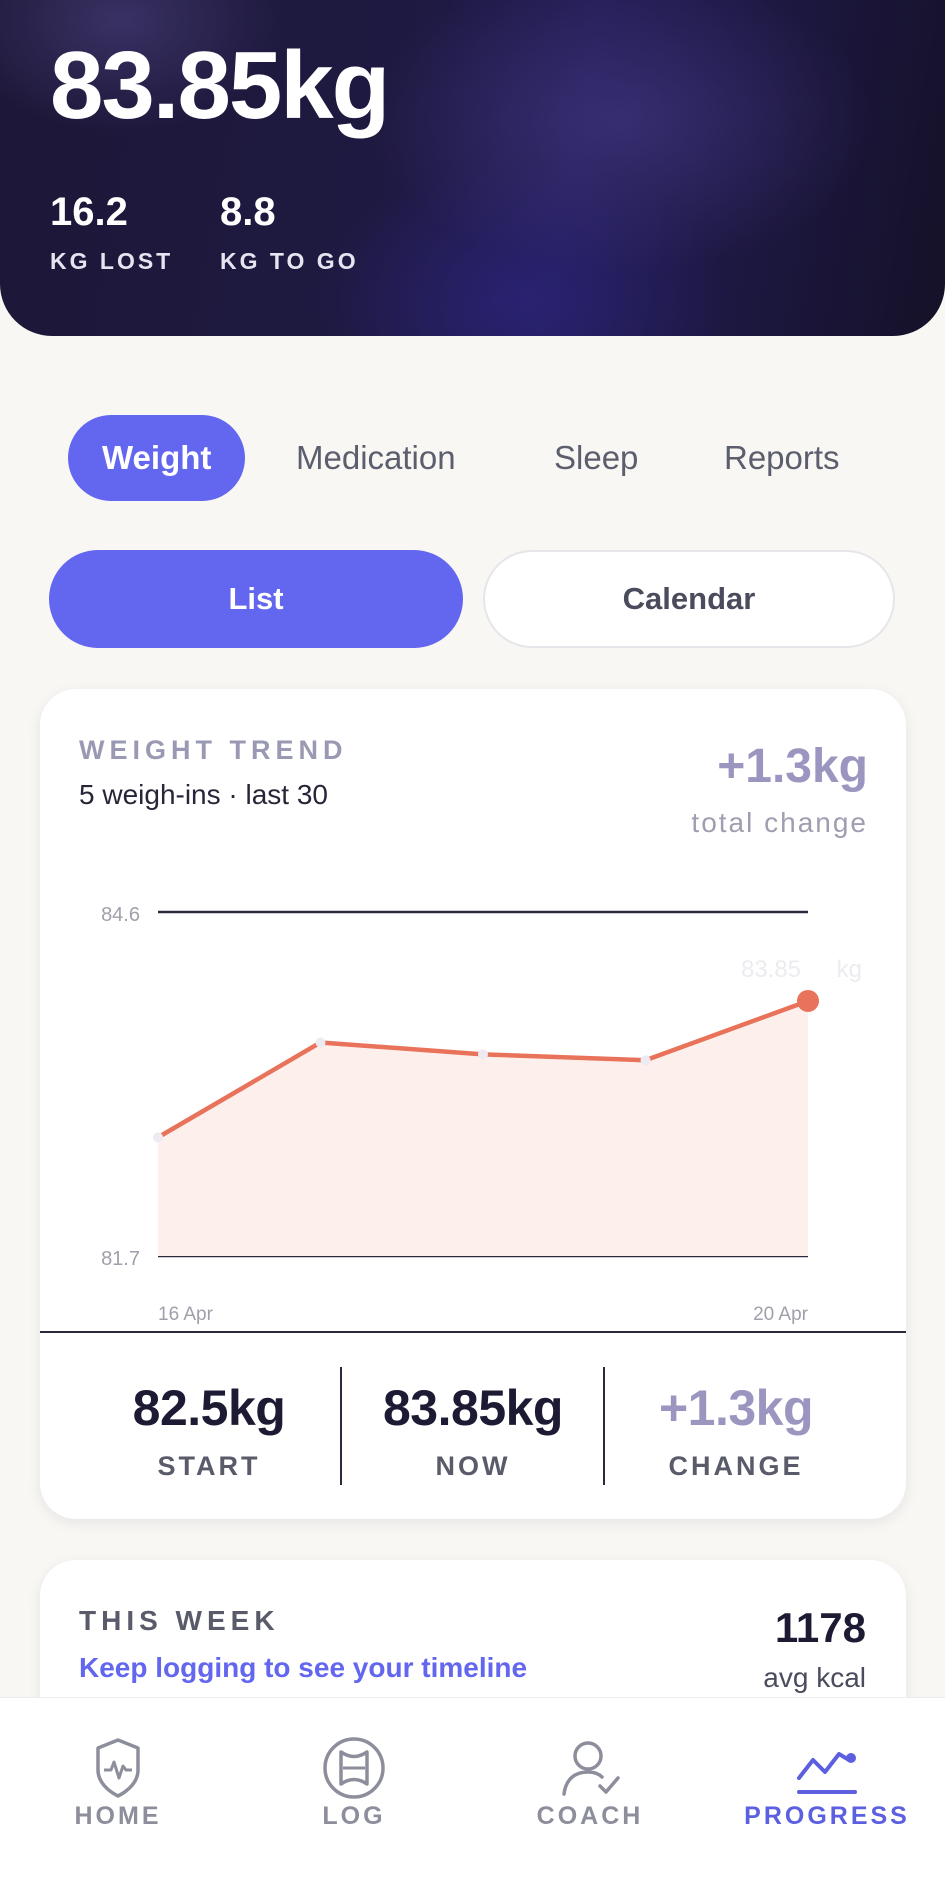 This screenshot has height=1888, width=945. I want to click on start-value: 82.5kg, so click(209, 1408).